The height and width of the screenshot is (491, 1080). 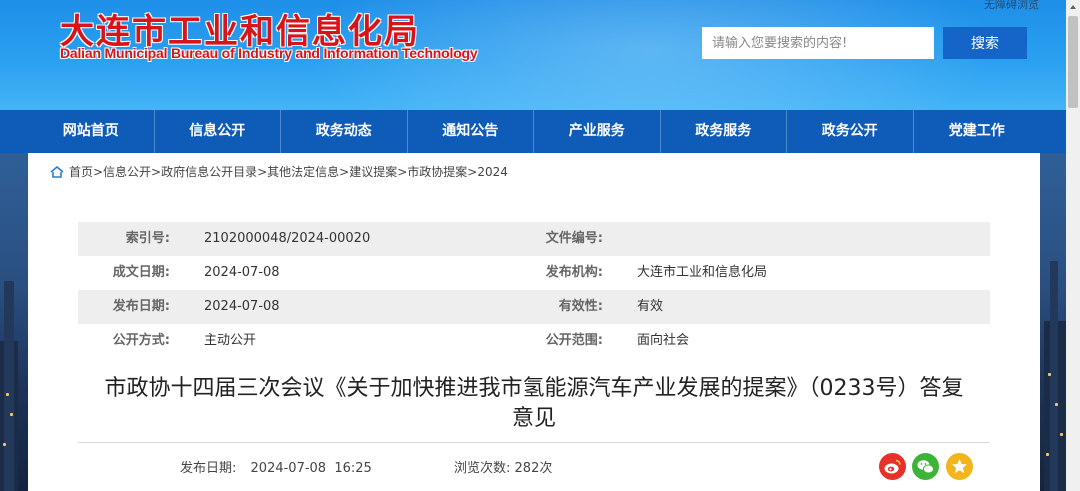 I want to click on disclosure-method-value: 主动公开, so click(x=230, y=340).